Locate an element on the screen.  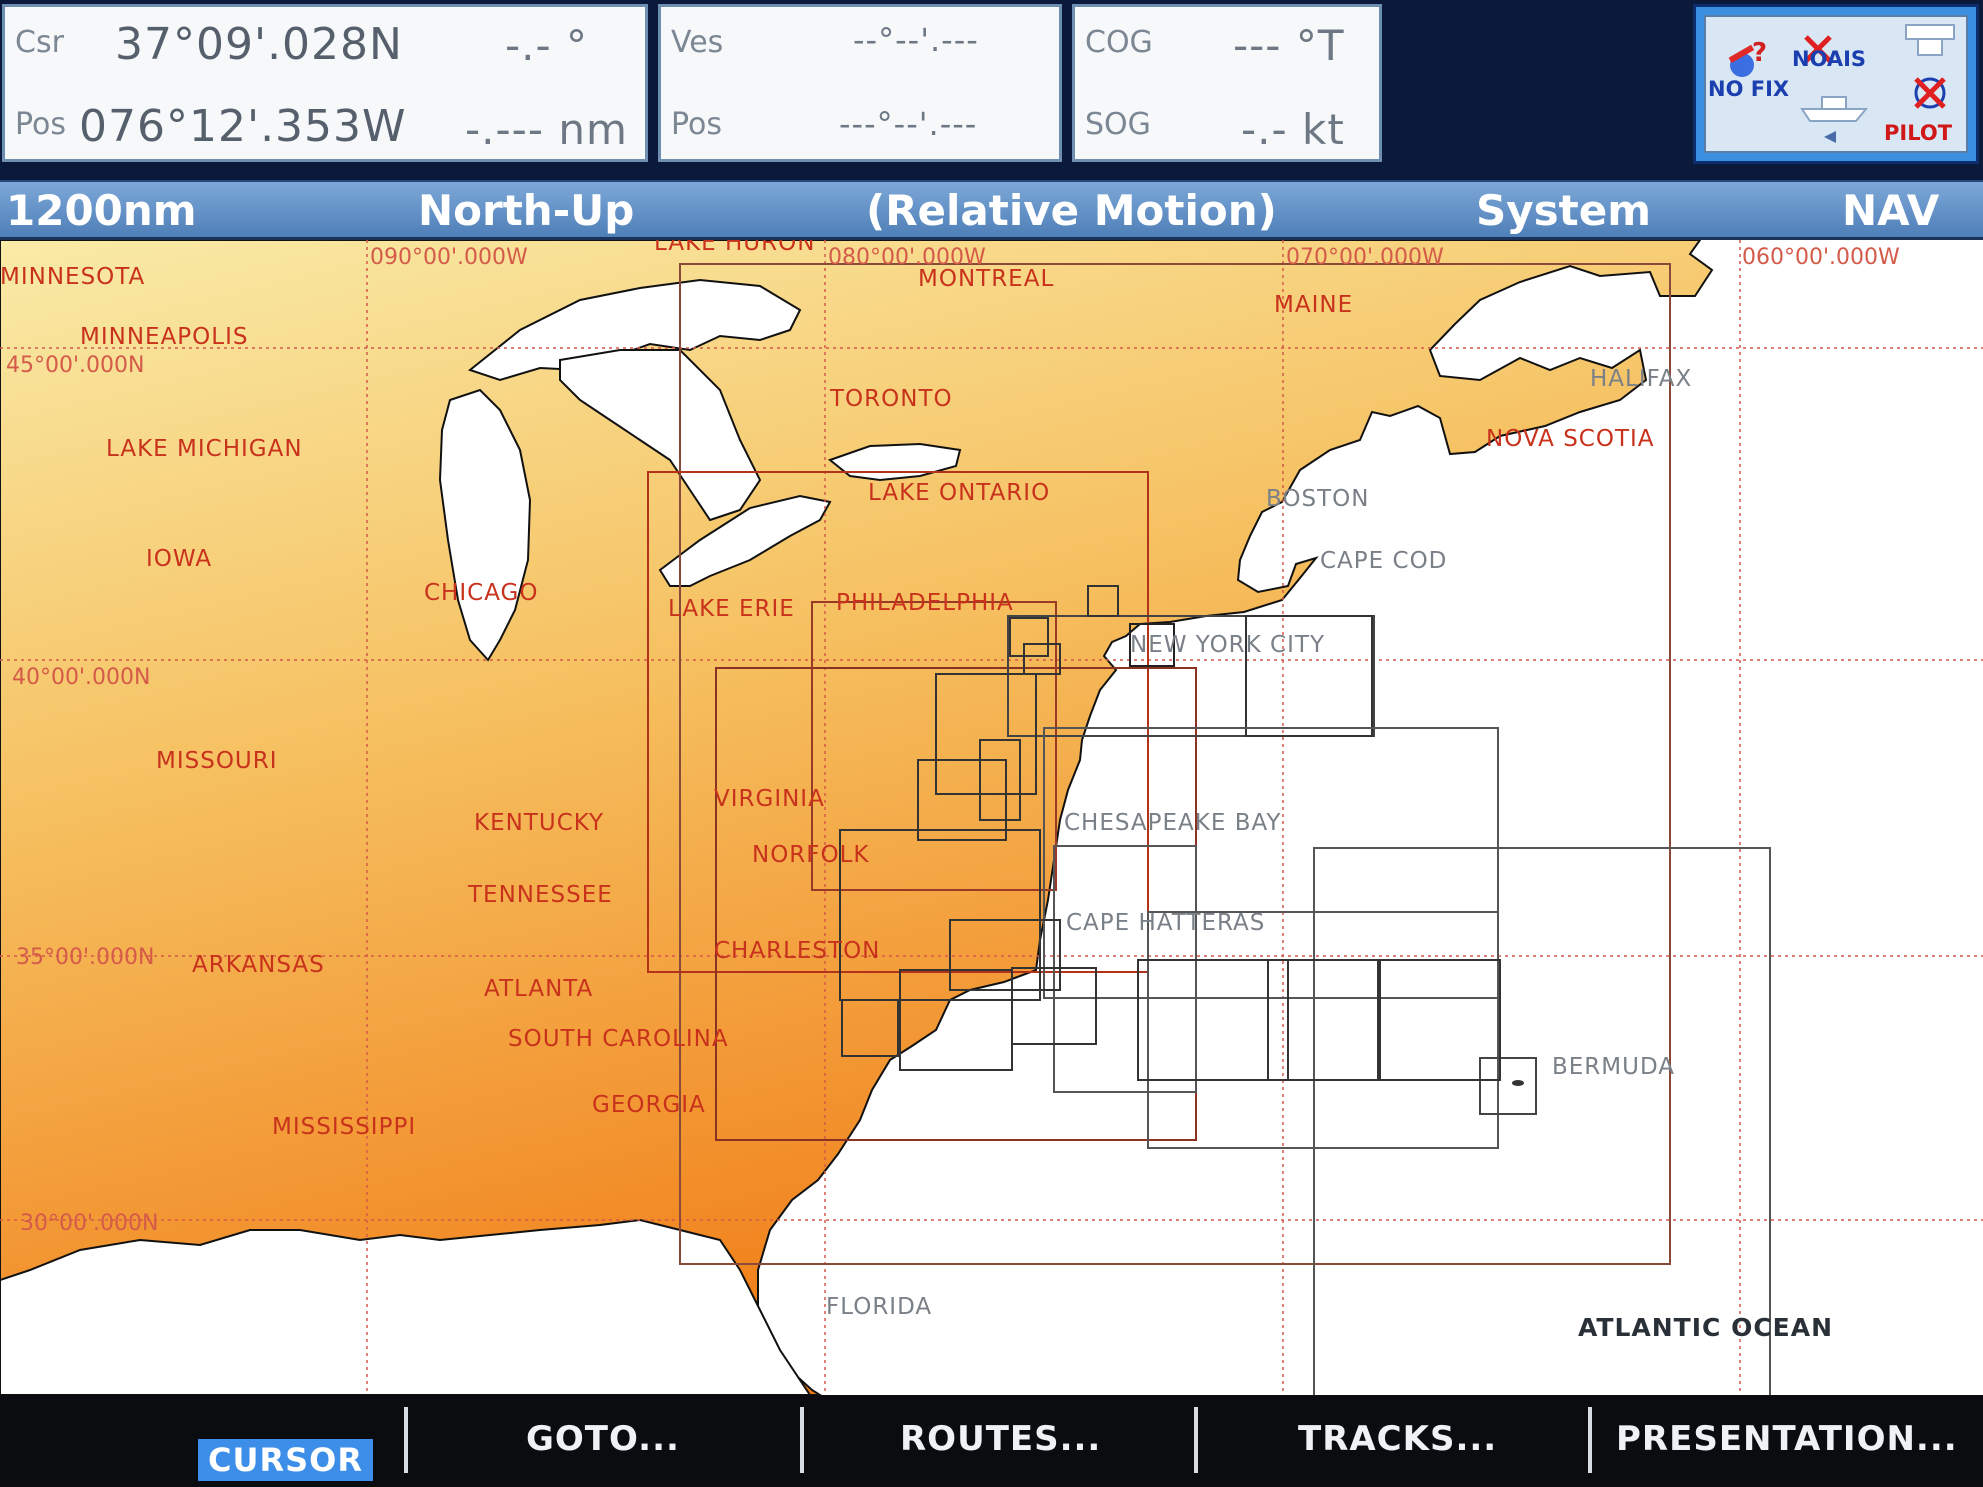
cursor-longitude: 076°12'.353W is located at coordinates (243, 126).